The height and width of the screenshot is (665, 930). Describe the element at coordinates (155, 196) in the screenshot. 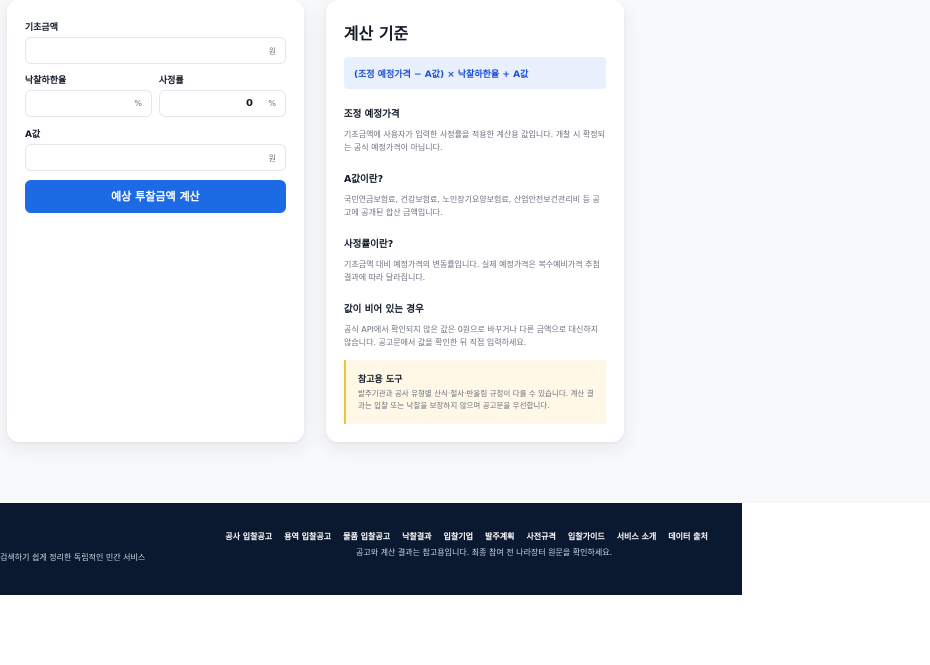

I see `calculate-button: 예상 투찰금액 계산` at that location.